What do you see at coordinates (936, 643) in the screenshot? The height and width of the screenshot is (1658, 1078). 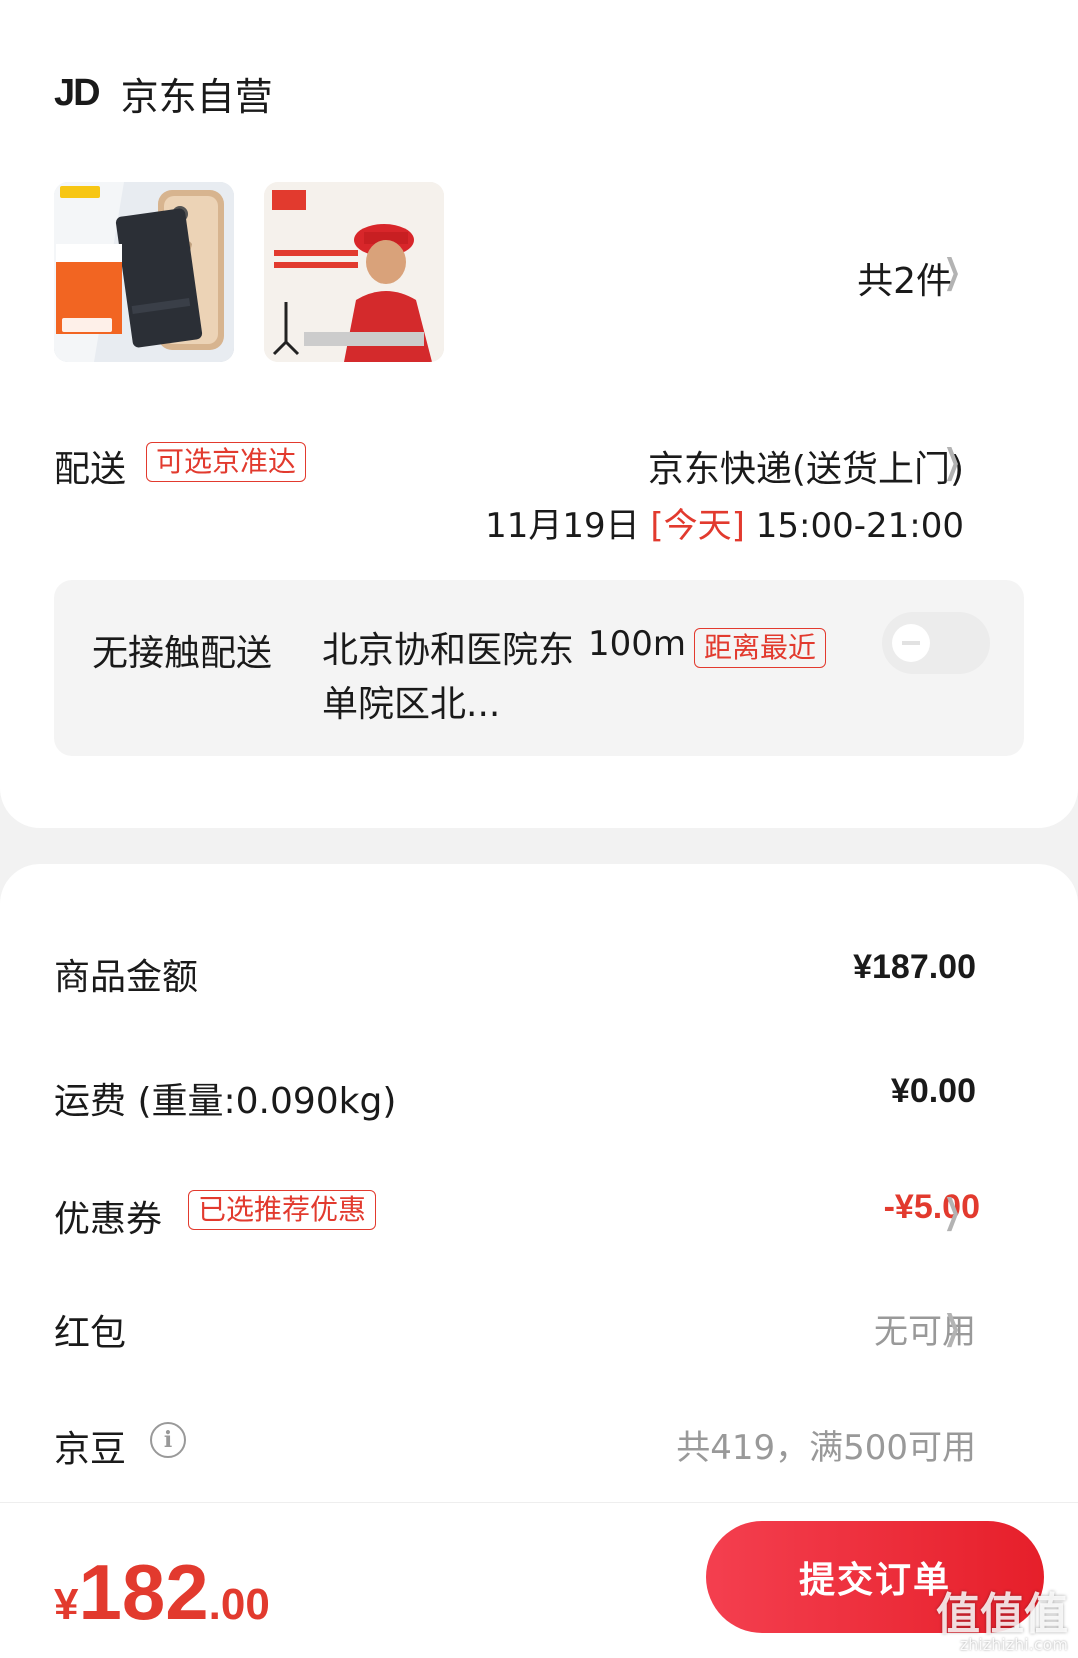 I see `contactless-toggle` at bounding box center [936, 643].